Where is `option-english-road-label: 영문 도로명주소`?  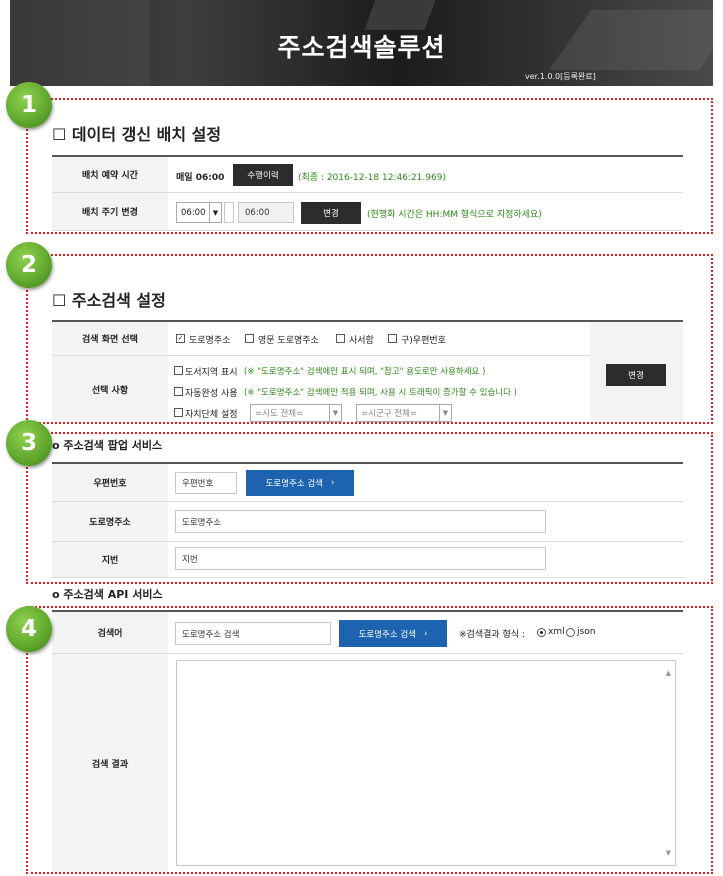 option-english-road-label: 영문 도로명주소 is located at coordinates (288, 341).